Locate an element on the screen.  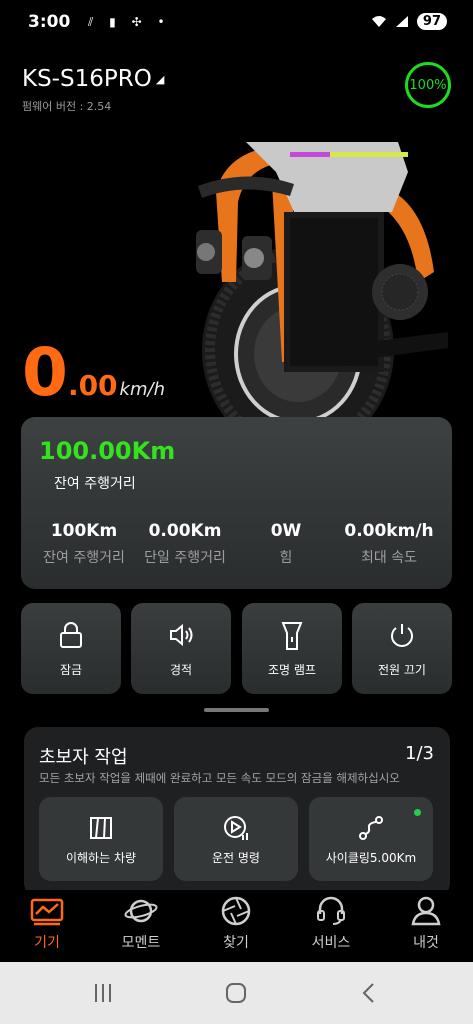
stat-value: 100Km is located at coordinates (84, 531).